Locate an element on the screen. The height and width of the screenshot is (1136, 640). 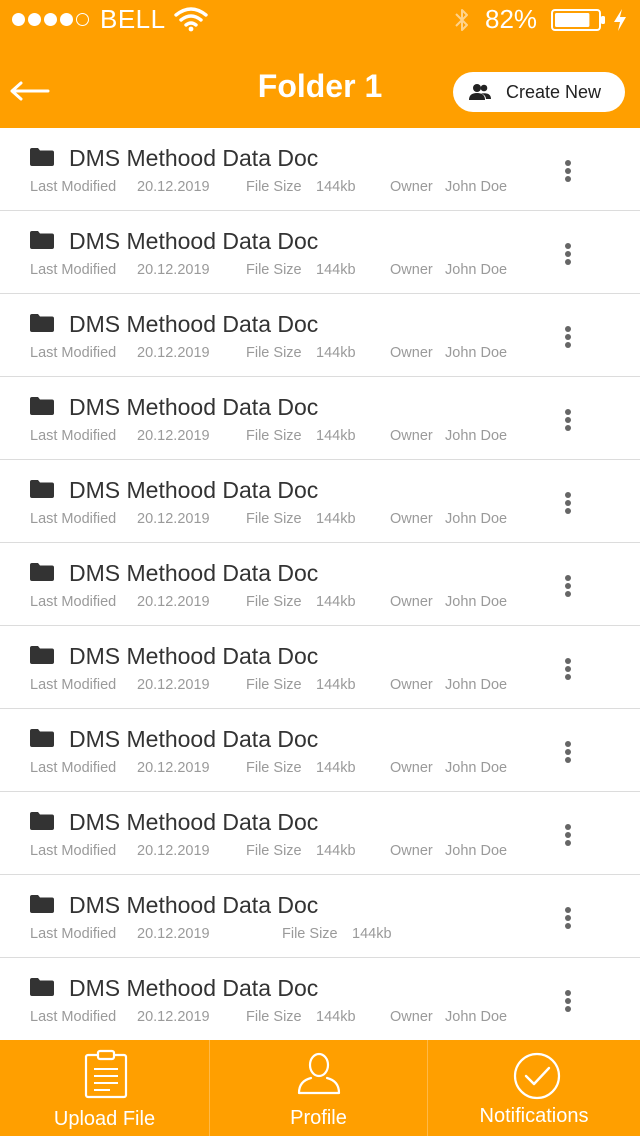
create-new-button: Create New is located at coordinates (539, 92).